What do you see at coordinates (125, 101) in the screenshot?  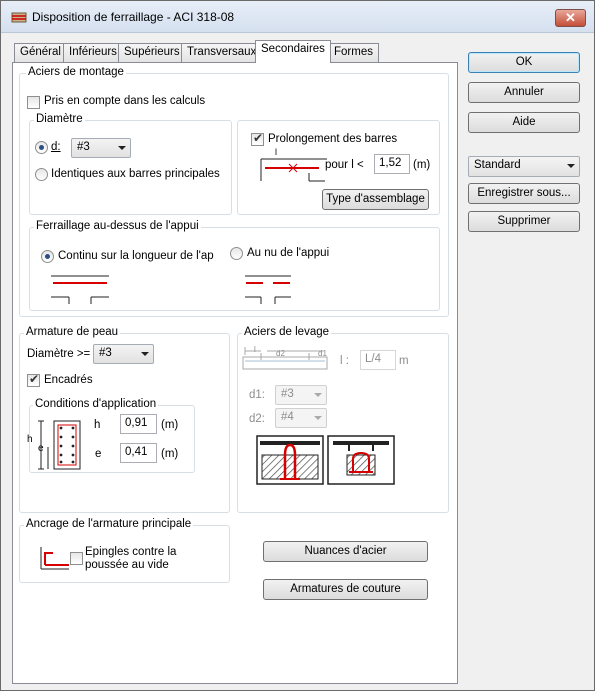 I see `pris-en-compte-label: Pris en compte dans les calculs` at bounding box center [125, 101].